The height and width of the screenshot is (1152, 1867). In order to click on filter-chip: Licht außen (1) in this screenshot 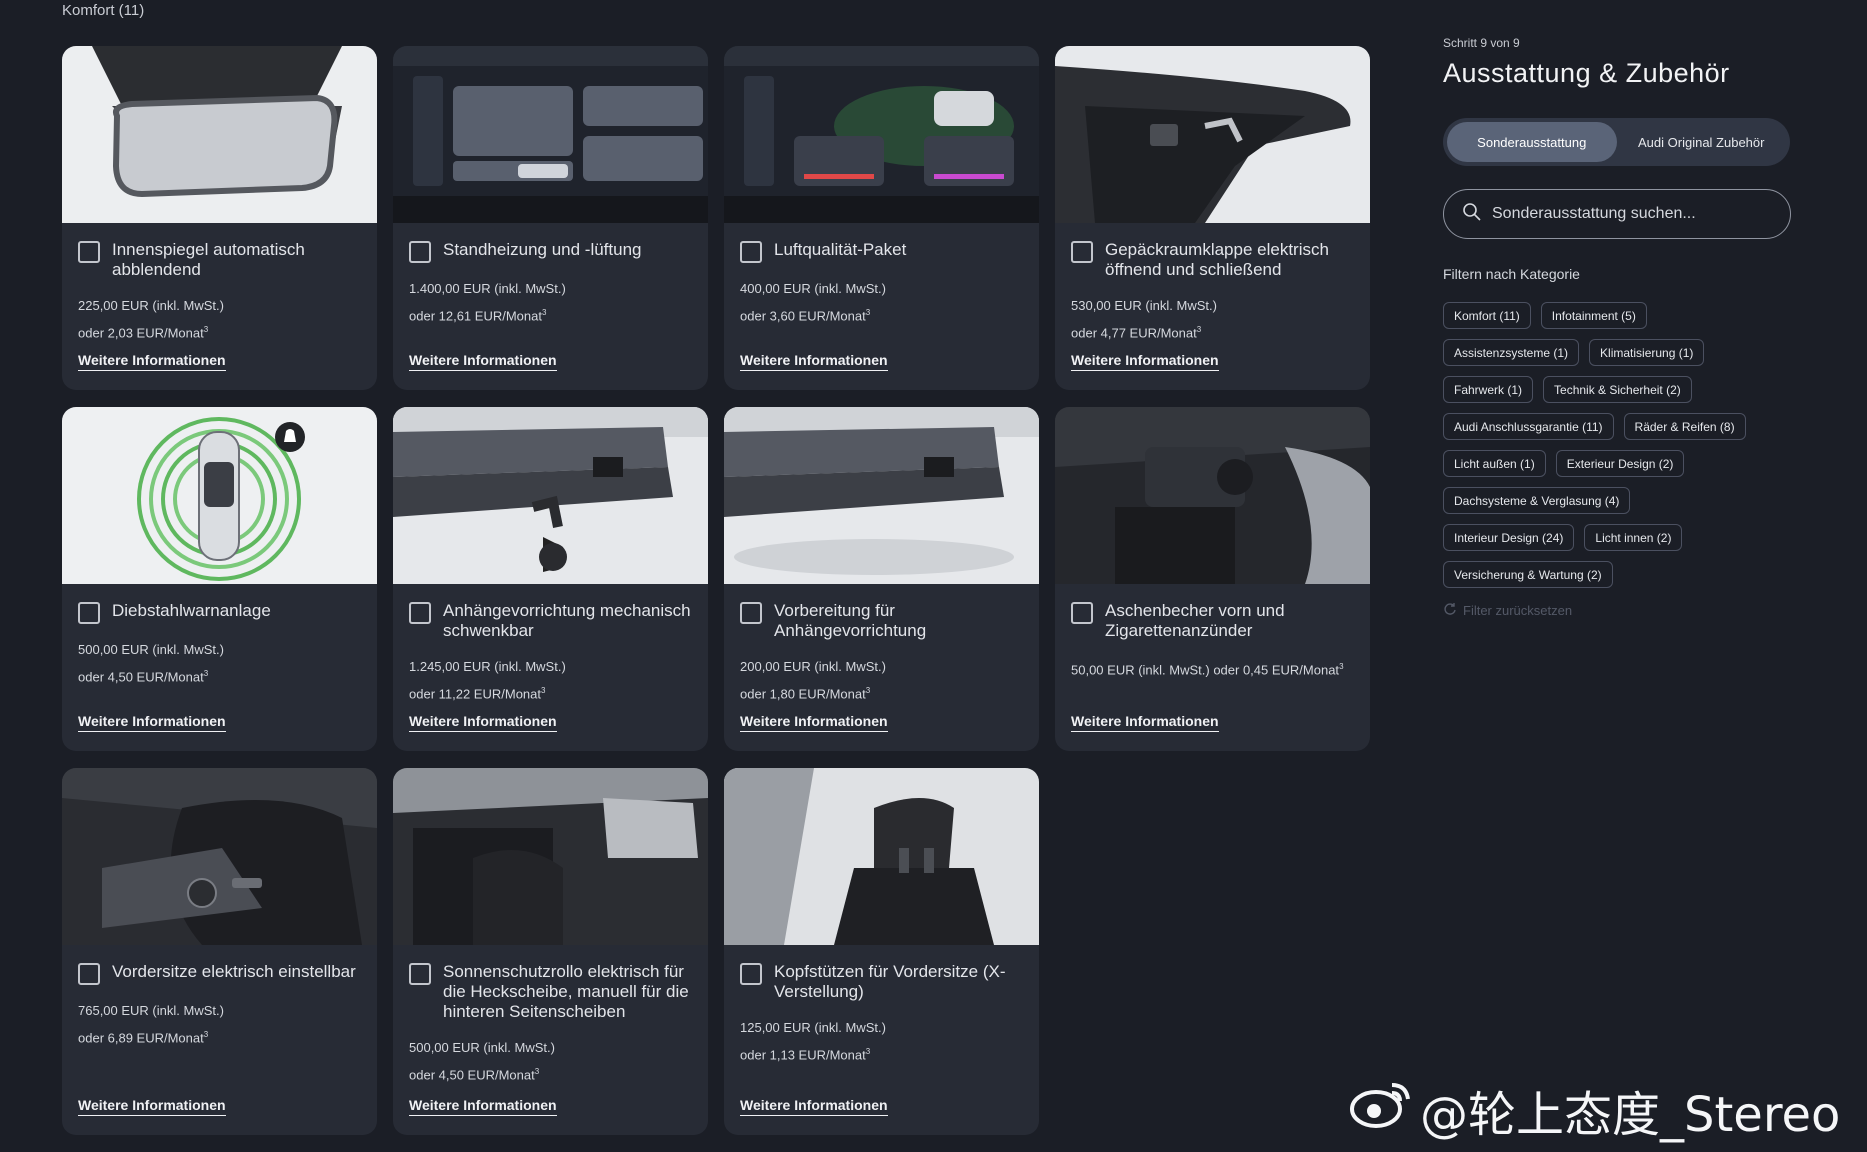, I will do `click(1494, 463)`.